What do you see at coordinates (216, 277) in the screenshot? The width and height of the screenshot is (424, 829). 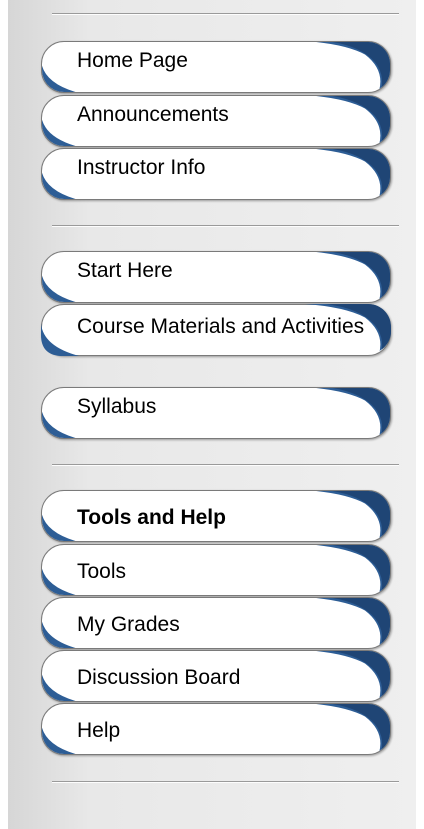 I see `menu-item-start-here: Start Here` at bounding box center [216, 277].